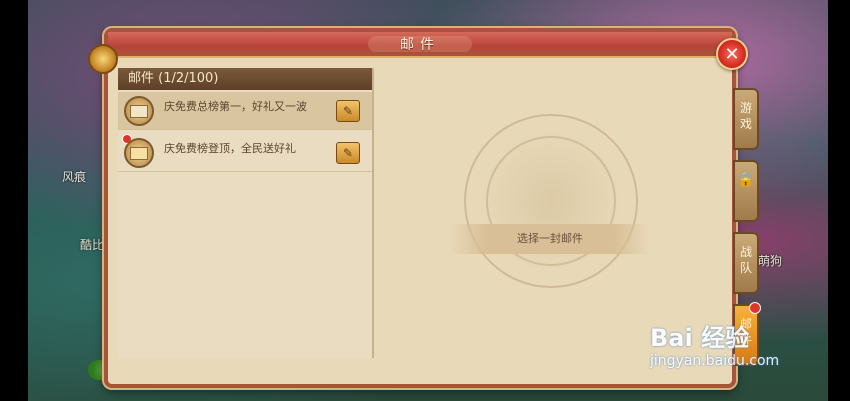  I want to click on letterbox-left, so click(14, 200).